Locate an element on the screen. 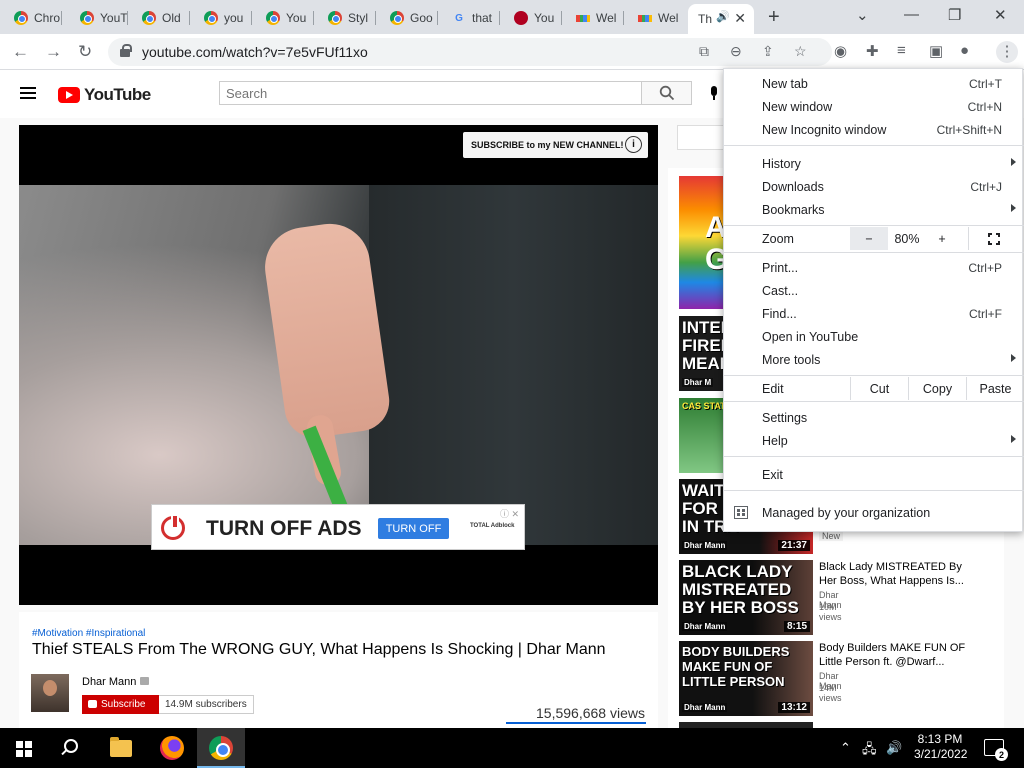 This screenshot has height=768, width=1024. browser-tab: Old is located at coordinates (159, 18).